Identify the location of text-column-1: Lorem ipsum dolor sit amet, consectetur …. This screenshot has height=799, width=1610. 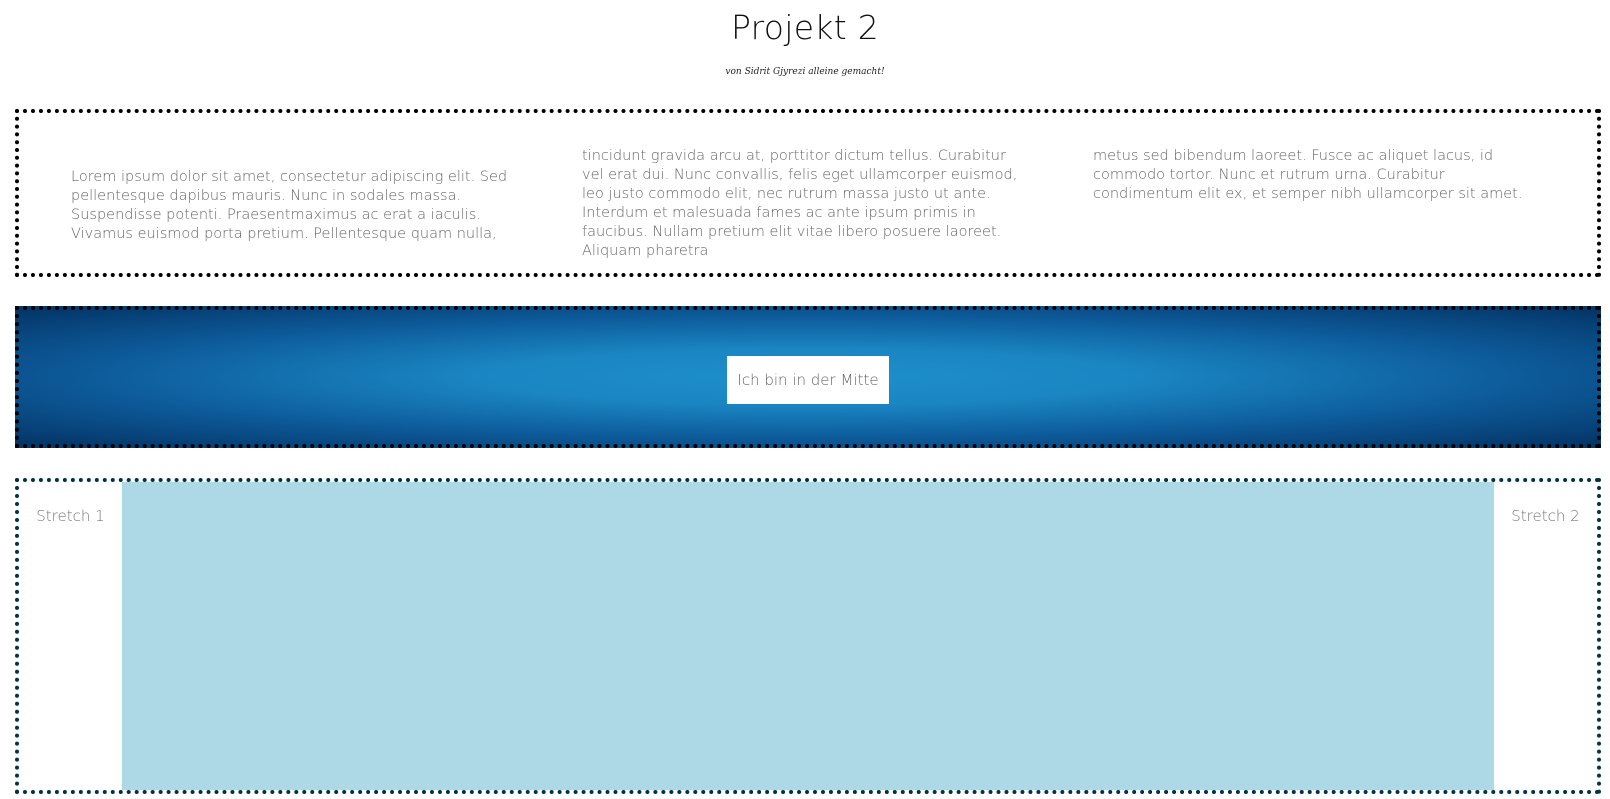
(289, 205).